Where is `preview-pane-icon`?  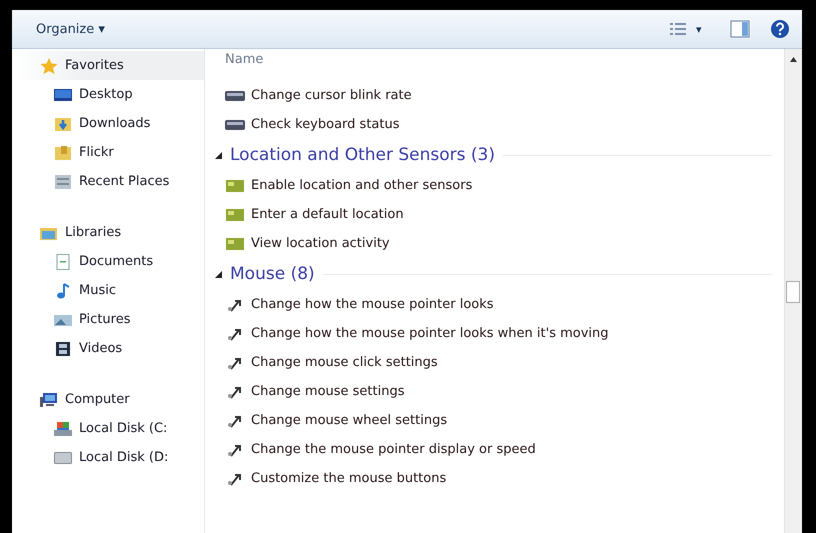 preview-pane-icon is located at coordinates (740, 29).